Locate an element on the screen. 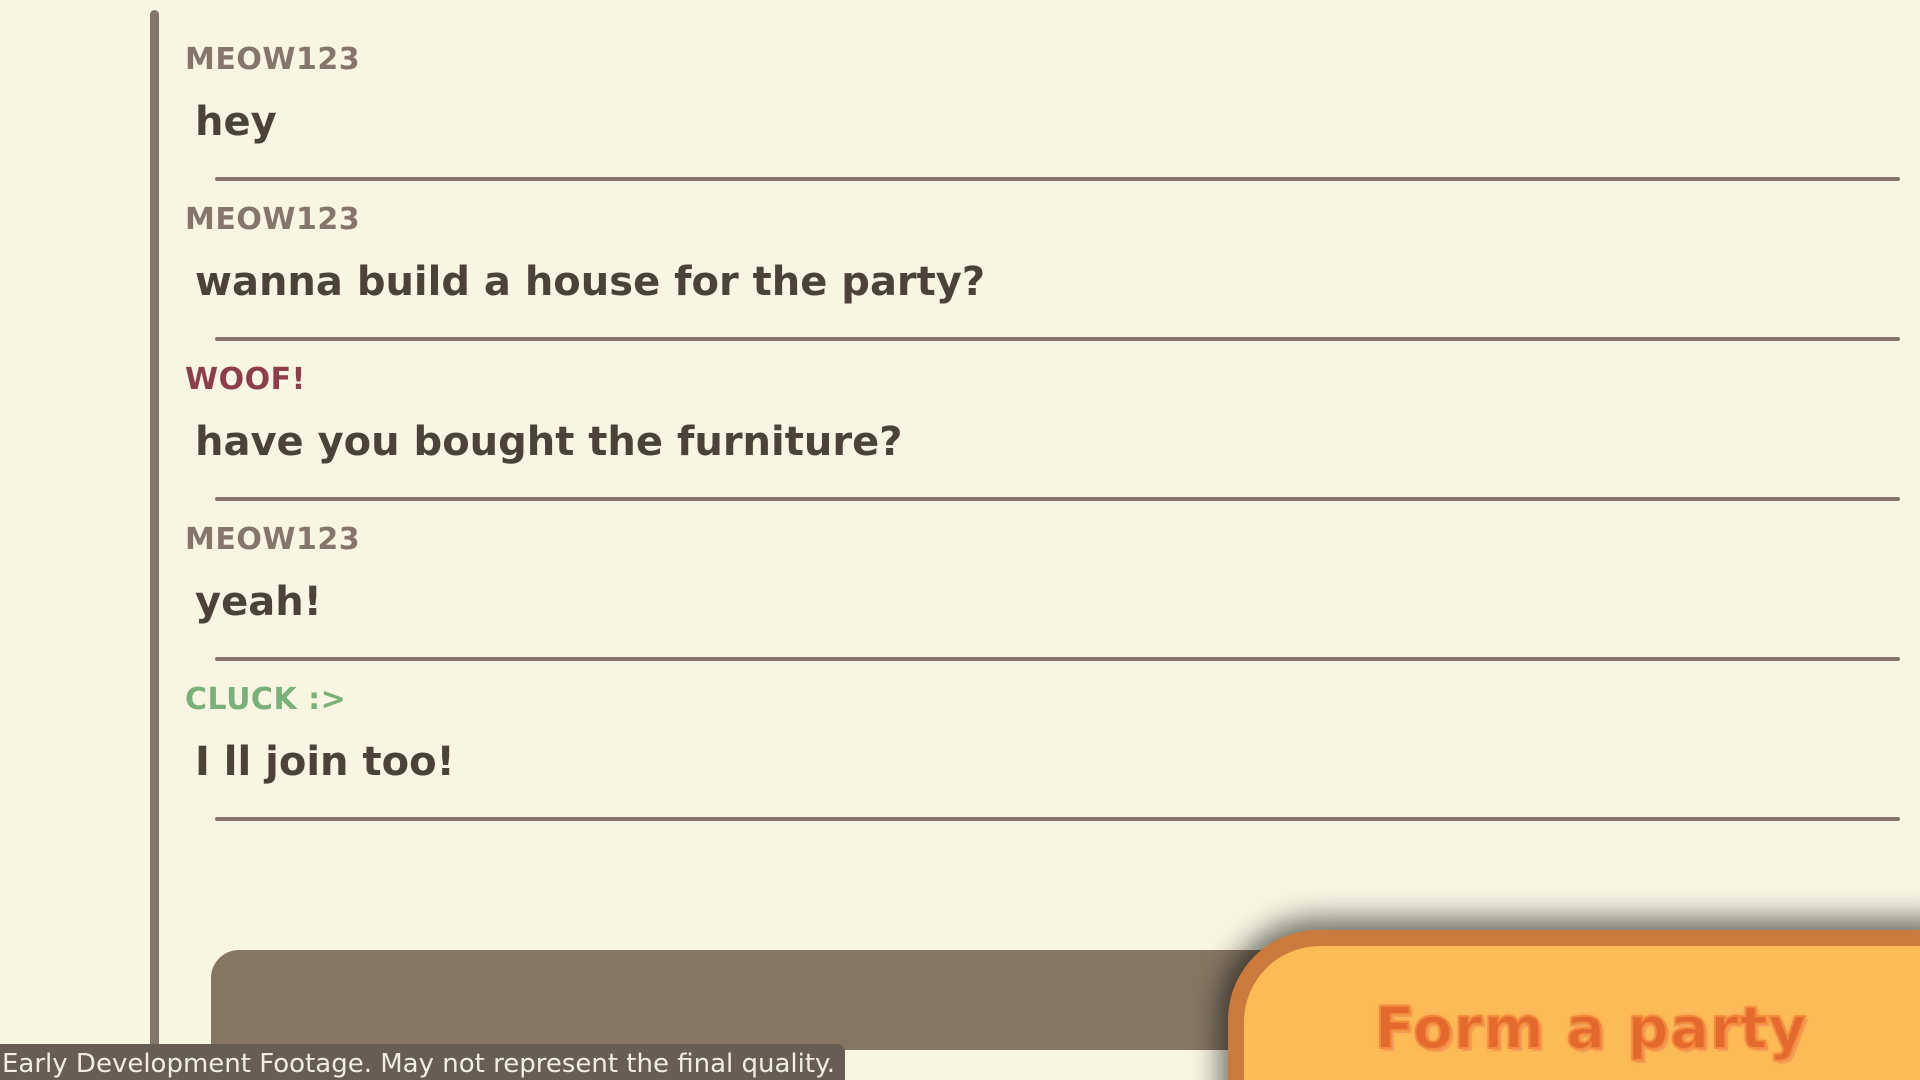 This screenshot has height=1080, width=1920. chat-message-text: hey is located at coordinates (236, 122).